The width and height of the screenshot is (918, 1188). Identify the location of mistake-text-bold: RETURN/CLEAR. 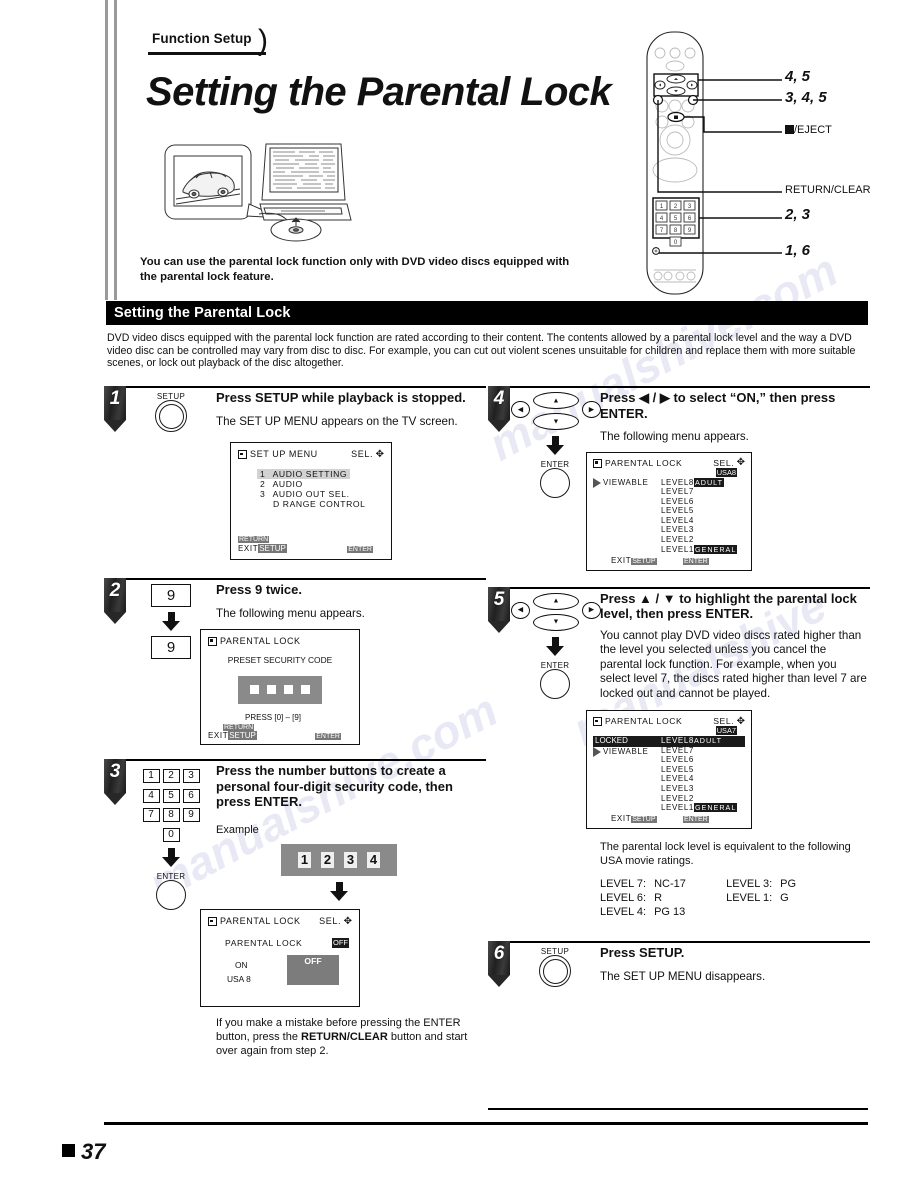
(344, 1036).